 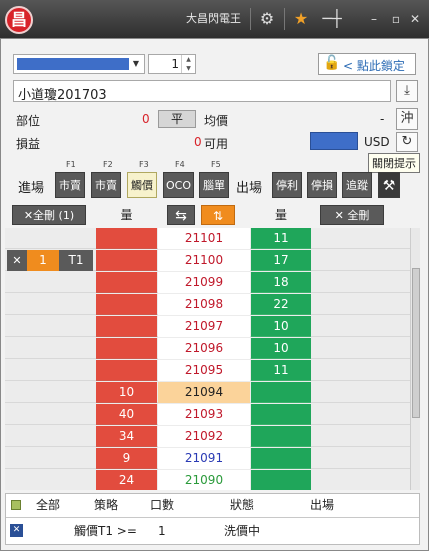 What do you see at coordinates (204, 348) in the screenshot?
I see `price-cell: 21096` at bounding box center [204, 348].